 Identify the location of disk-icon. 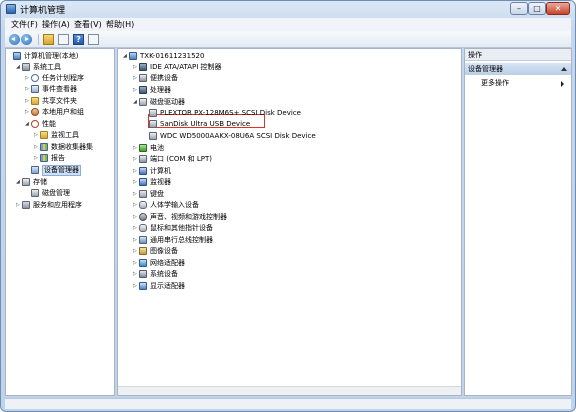
(153, 136).